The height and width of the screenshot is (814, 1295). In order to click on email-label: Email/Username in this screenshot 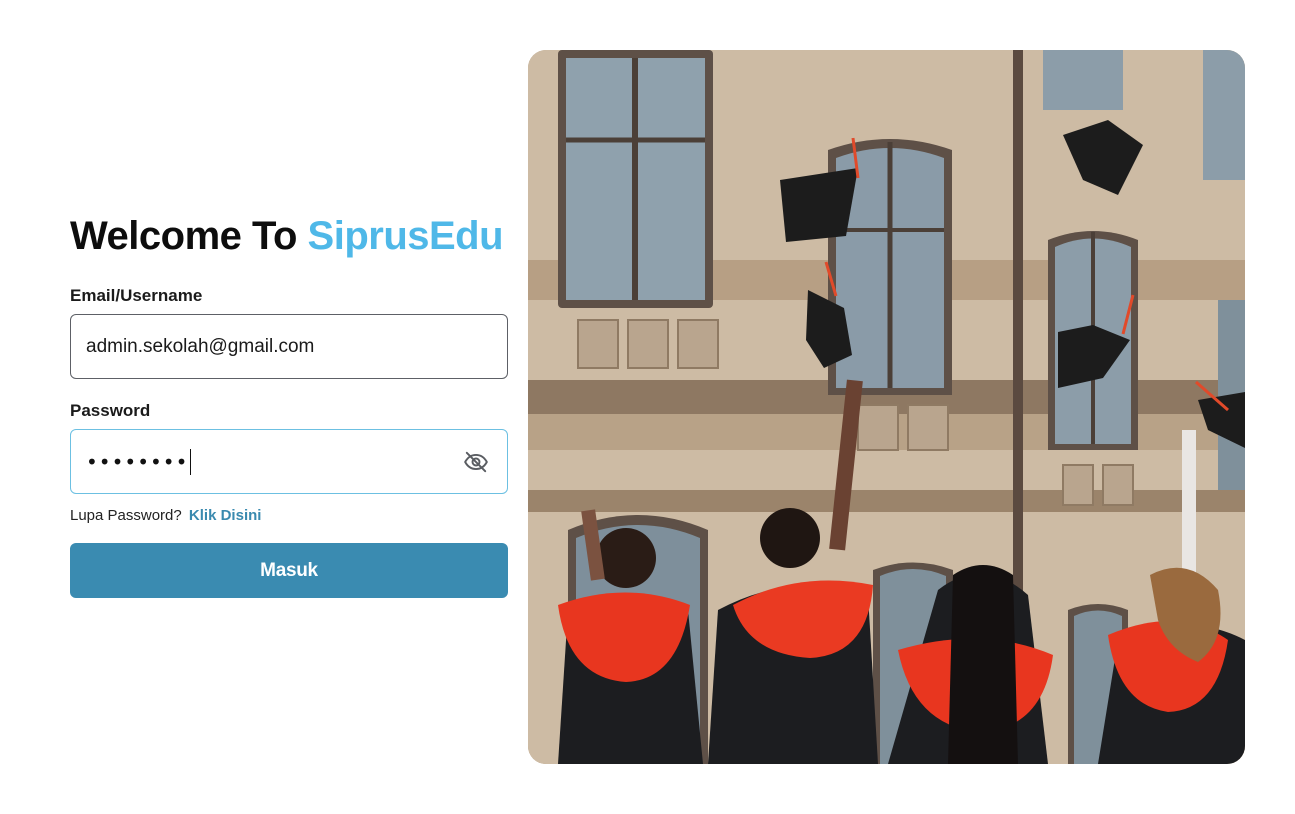, I will do `click(136, 295)`.